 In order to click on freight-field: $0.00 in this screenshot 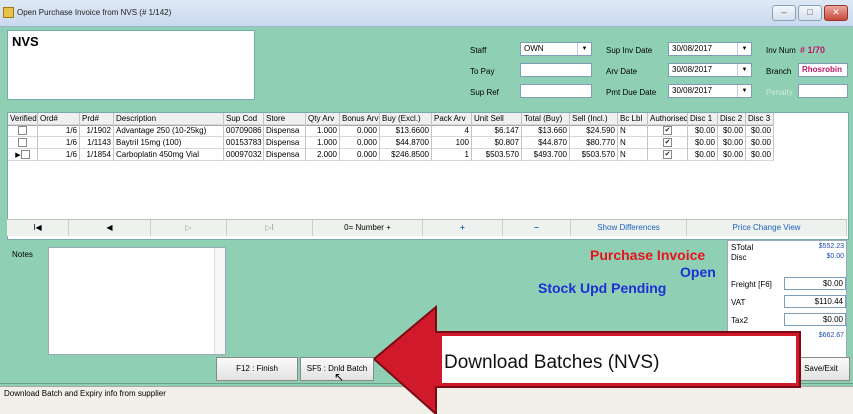, I will do `click(815, 283)`.